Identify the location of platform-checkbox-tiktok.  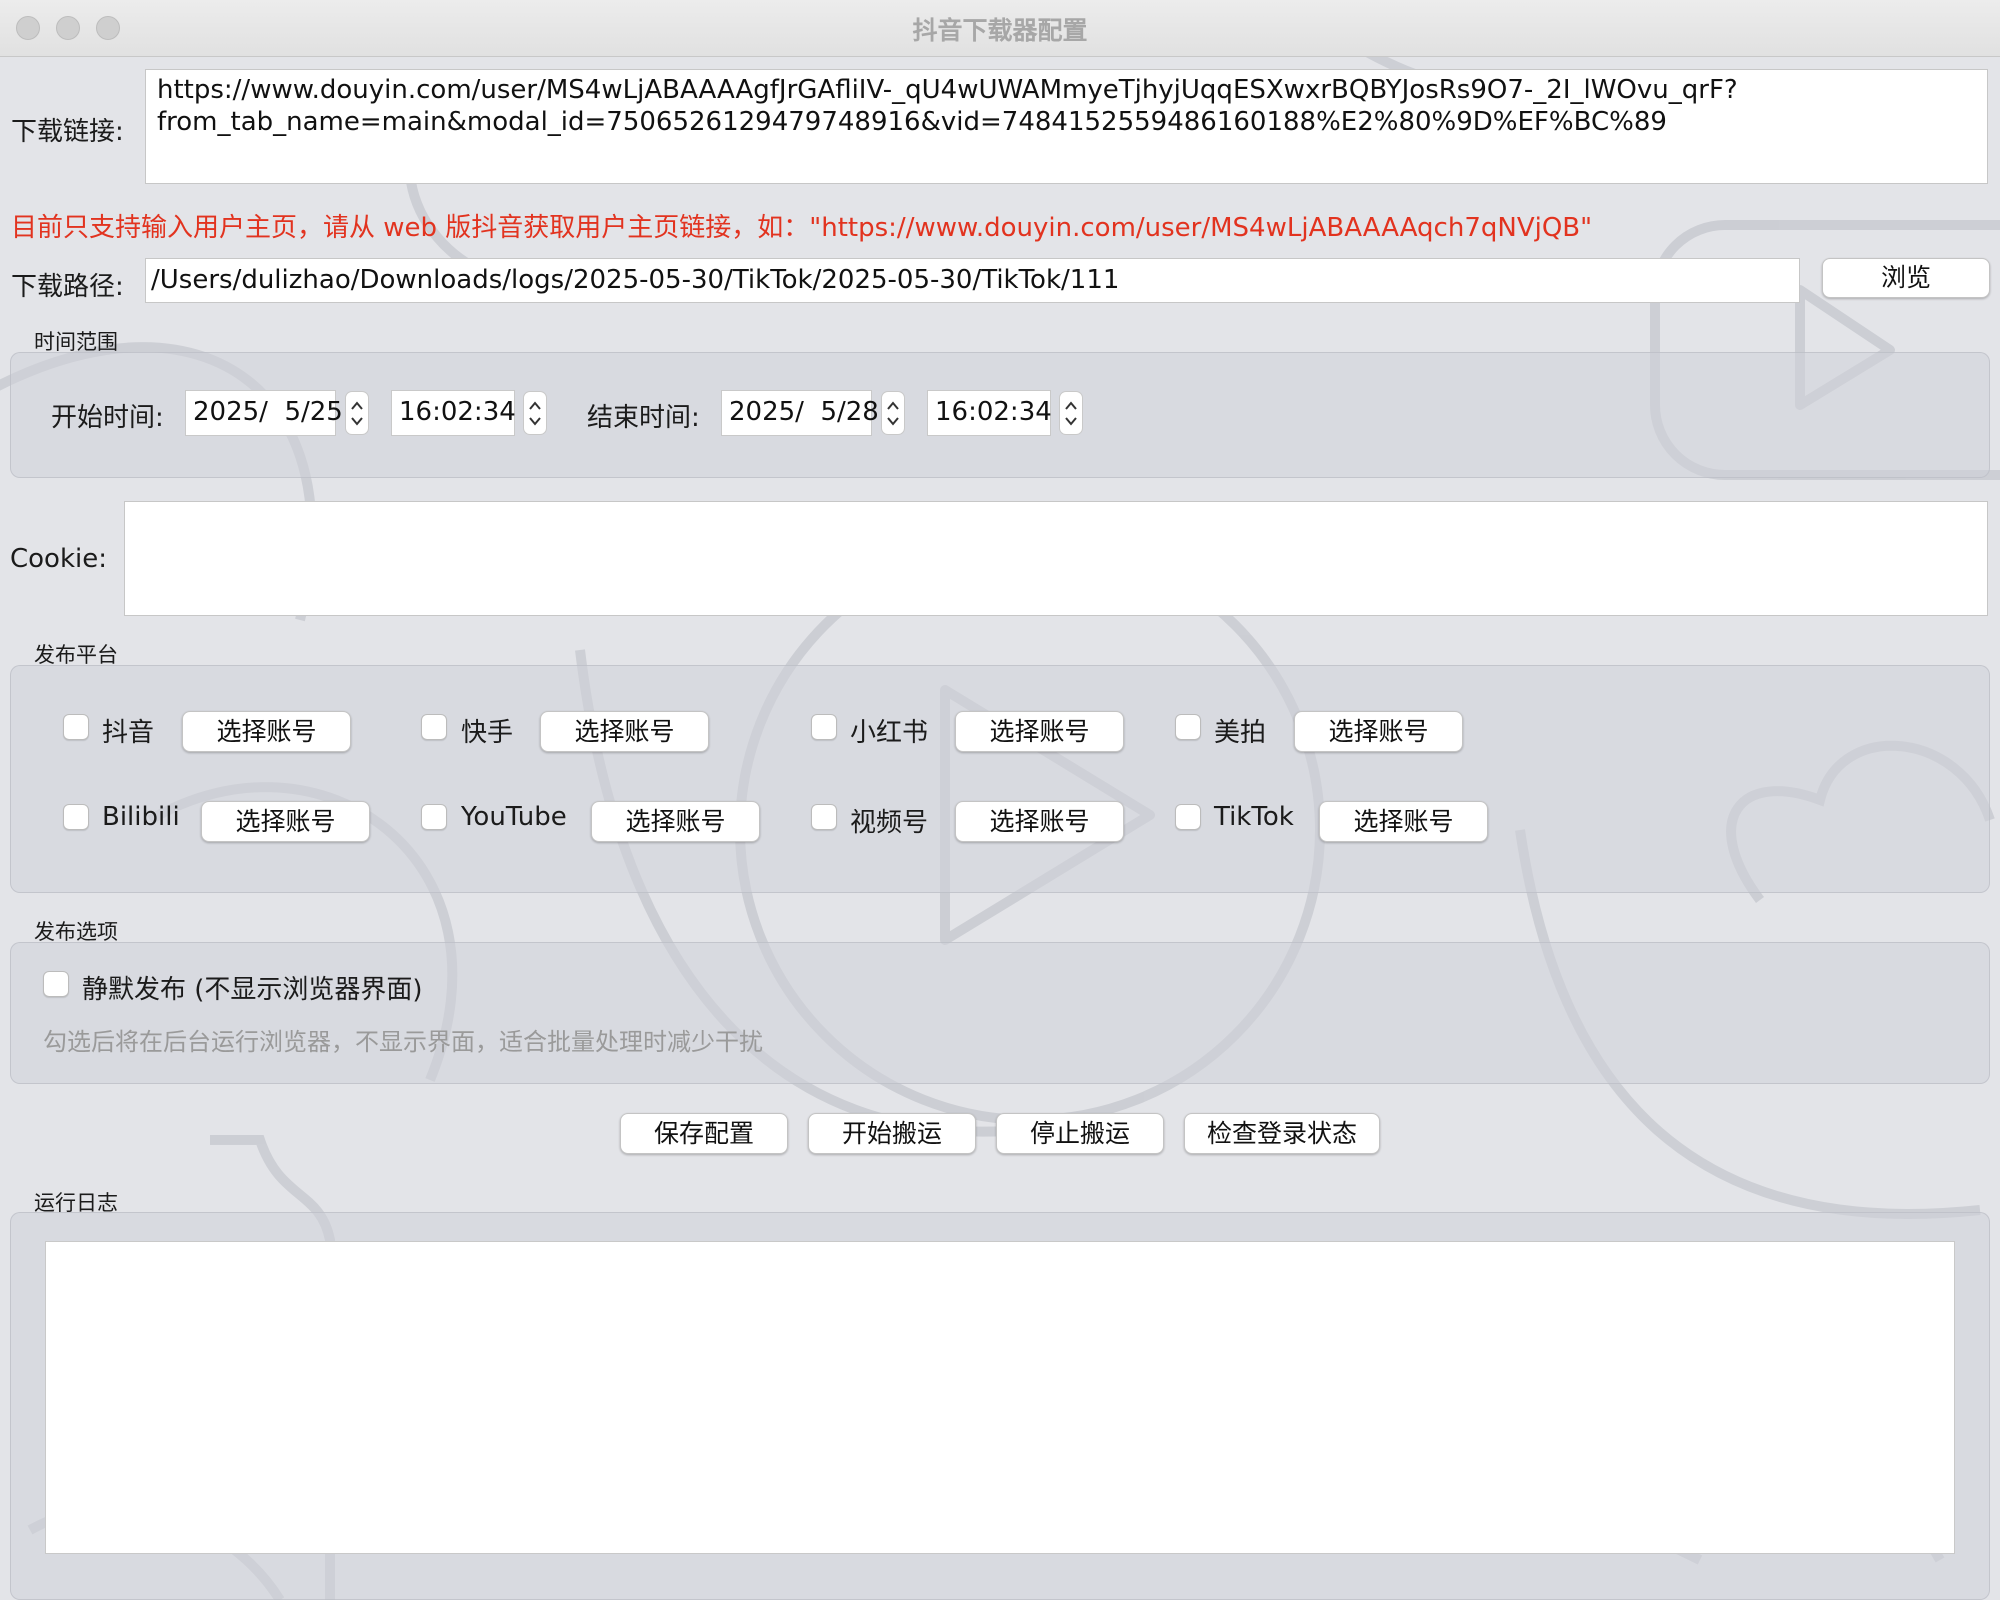
(1188, 817).